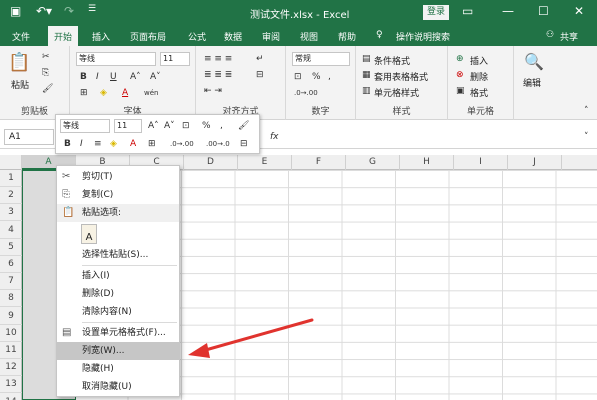 The width and height of the screenshot is (597, 400). Describe the element at coordinates (586, 111) in the screenshot. I see `collapse-ribbon-icon: ˄` at that location.